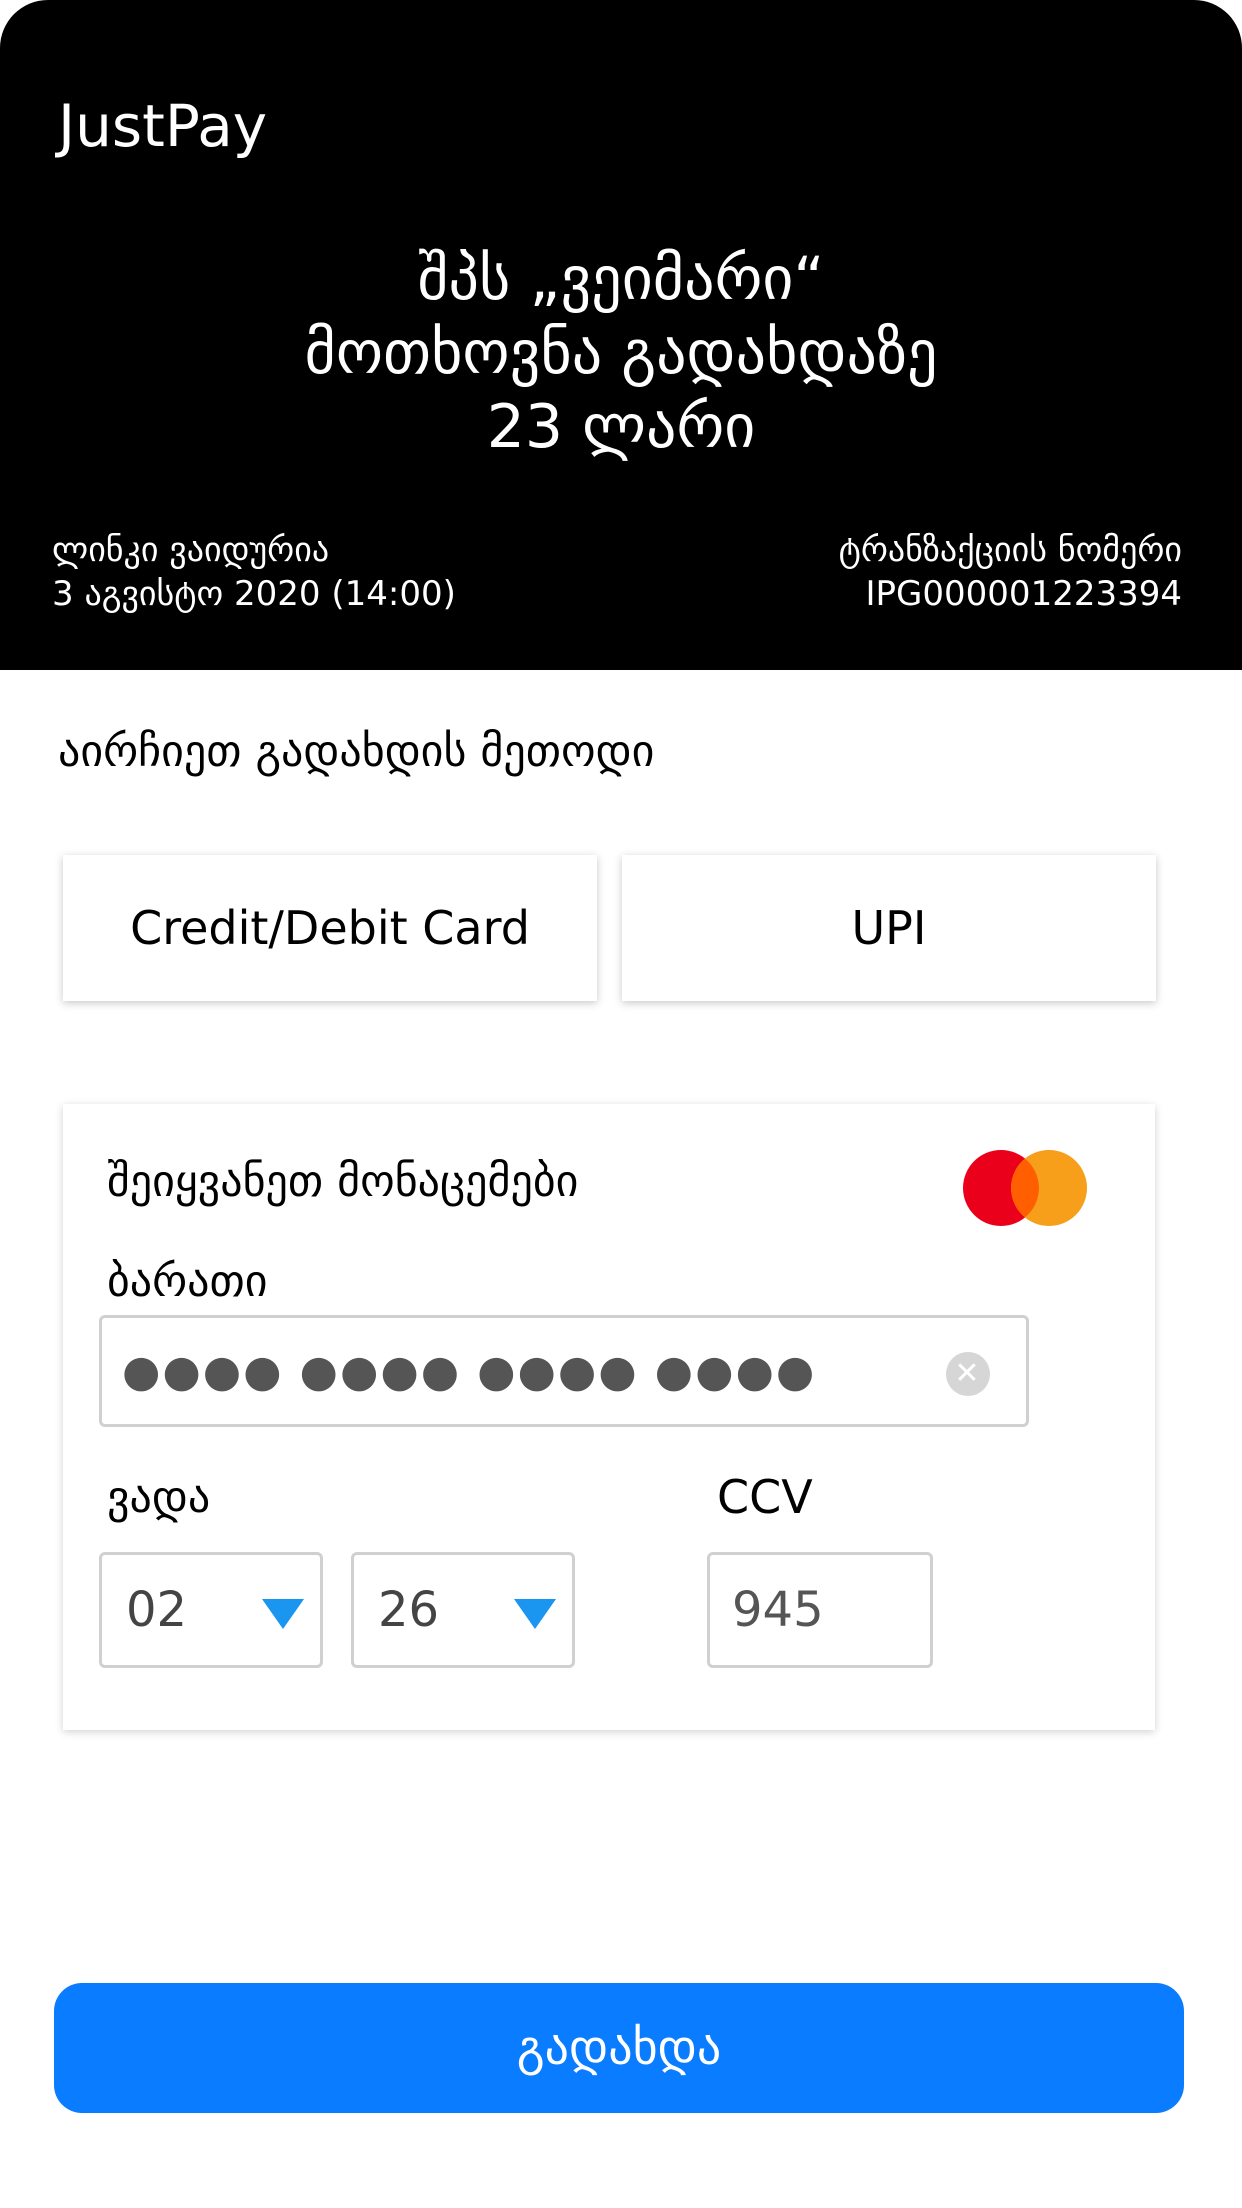  What do you see at coordinates (968, 1374) in the screenshot?
I see `clear-icon: ✕` at bounding box center [968, 1374].